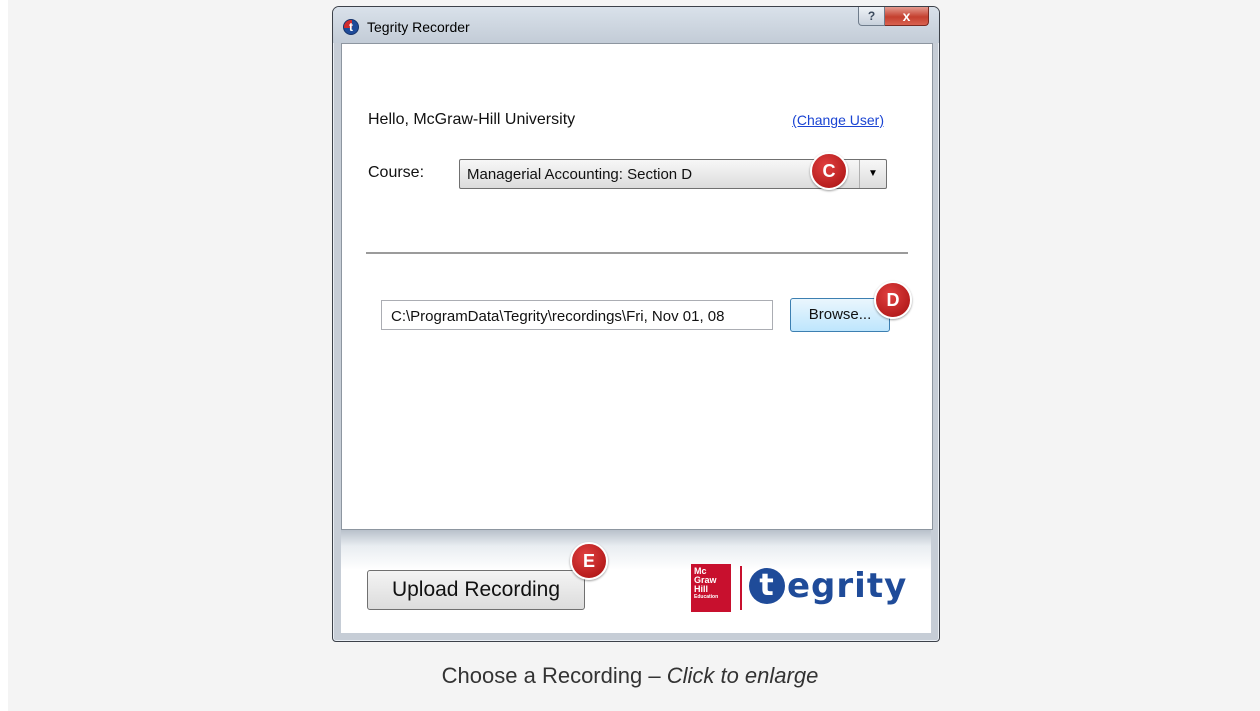  I want to click on callout-badge-e: E, so click(589, 561).